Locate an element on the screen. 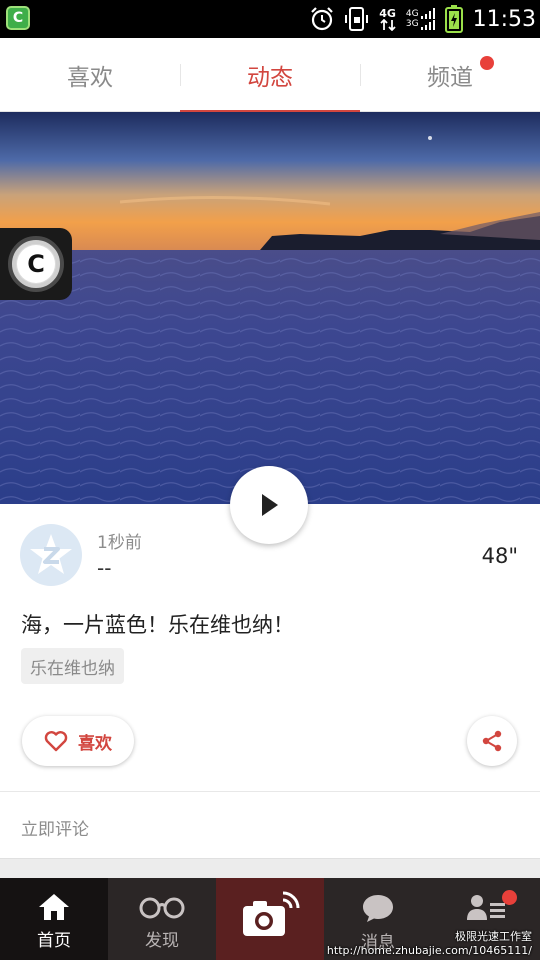 This screenshot has height=960, width=540. post-username: -- is located at coordinates (104, 568).